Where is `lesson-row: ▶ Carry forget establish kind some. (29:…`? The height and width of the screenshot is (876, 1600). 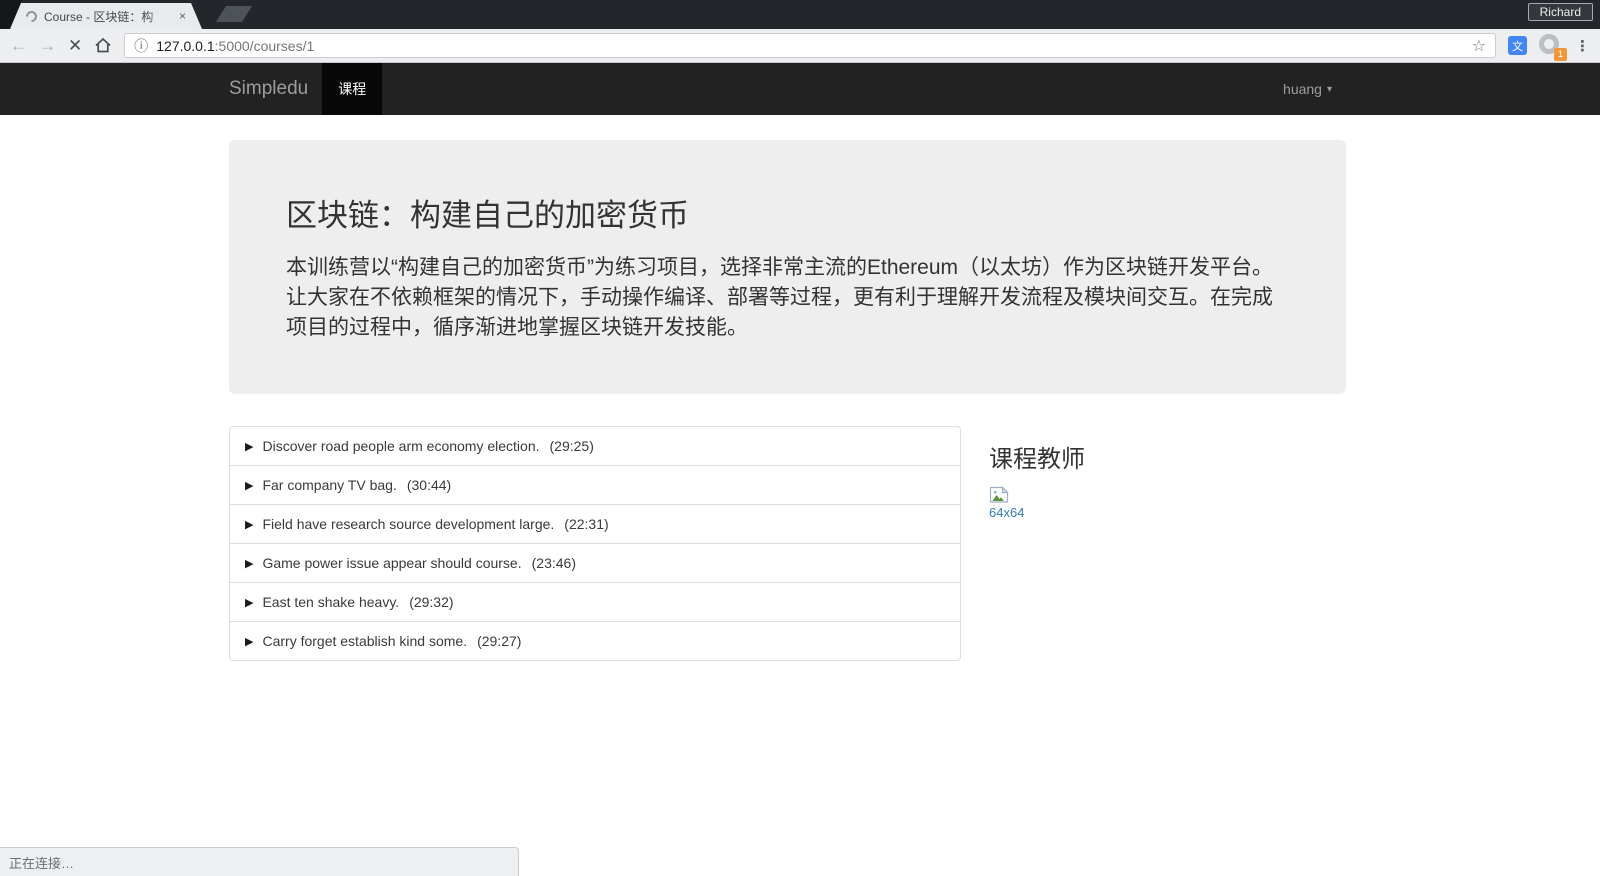 lesson-row: ▶ Carry forget establish kind some. (29:… is located at coordinates (595, 641).